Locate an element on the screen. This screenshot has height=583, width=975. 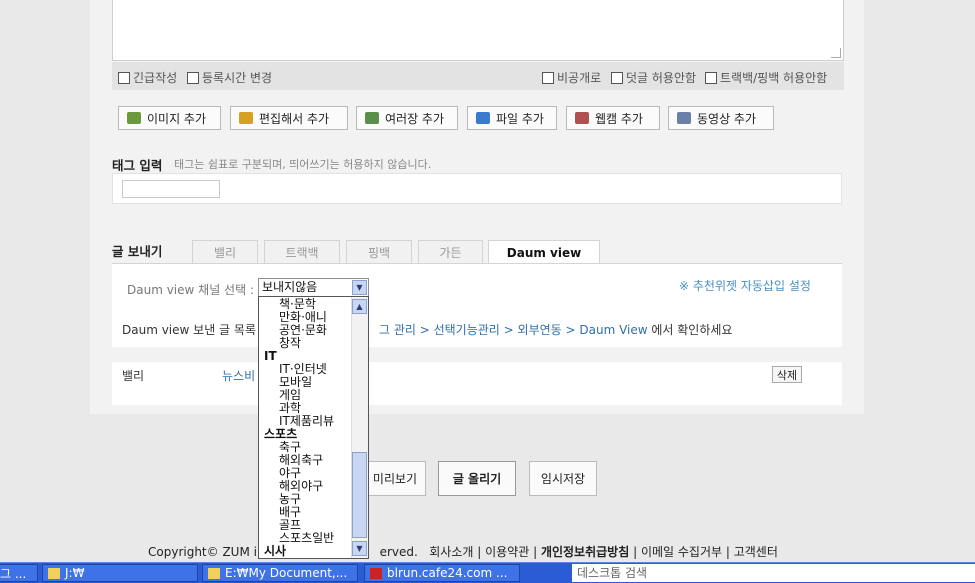
send-section-title: 글 보내기 is located at coordinates (137, 251).